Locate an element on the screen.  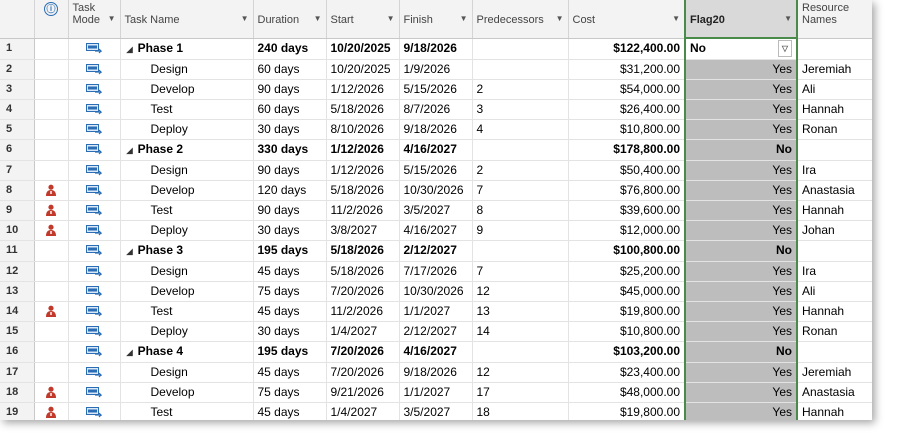
predecessors-cell: 7 is located at coordinates (520, 271).